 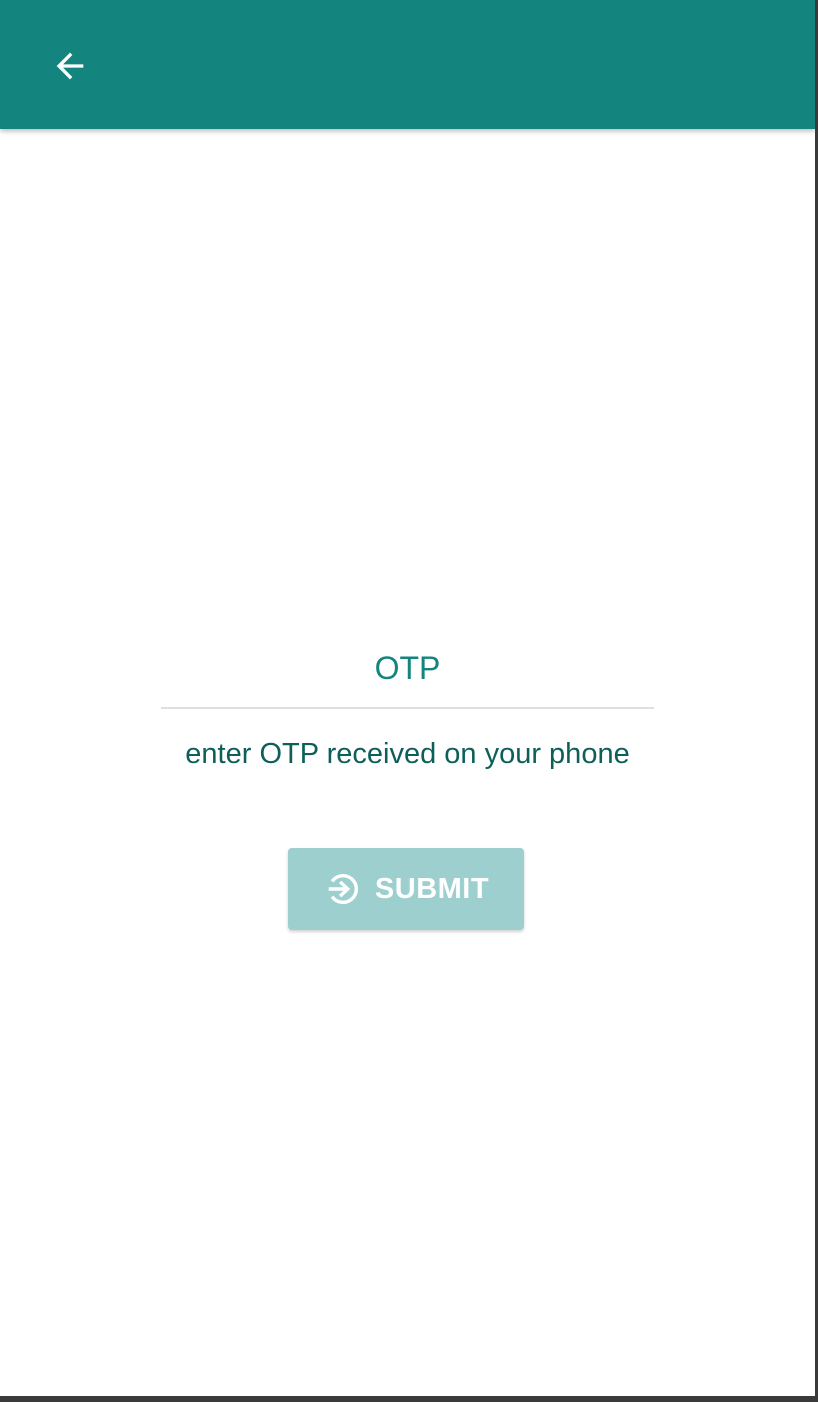 I want to click on login-arrow-circle-icon, so click(x=342, y=889).